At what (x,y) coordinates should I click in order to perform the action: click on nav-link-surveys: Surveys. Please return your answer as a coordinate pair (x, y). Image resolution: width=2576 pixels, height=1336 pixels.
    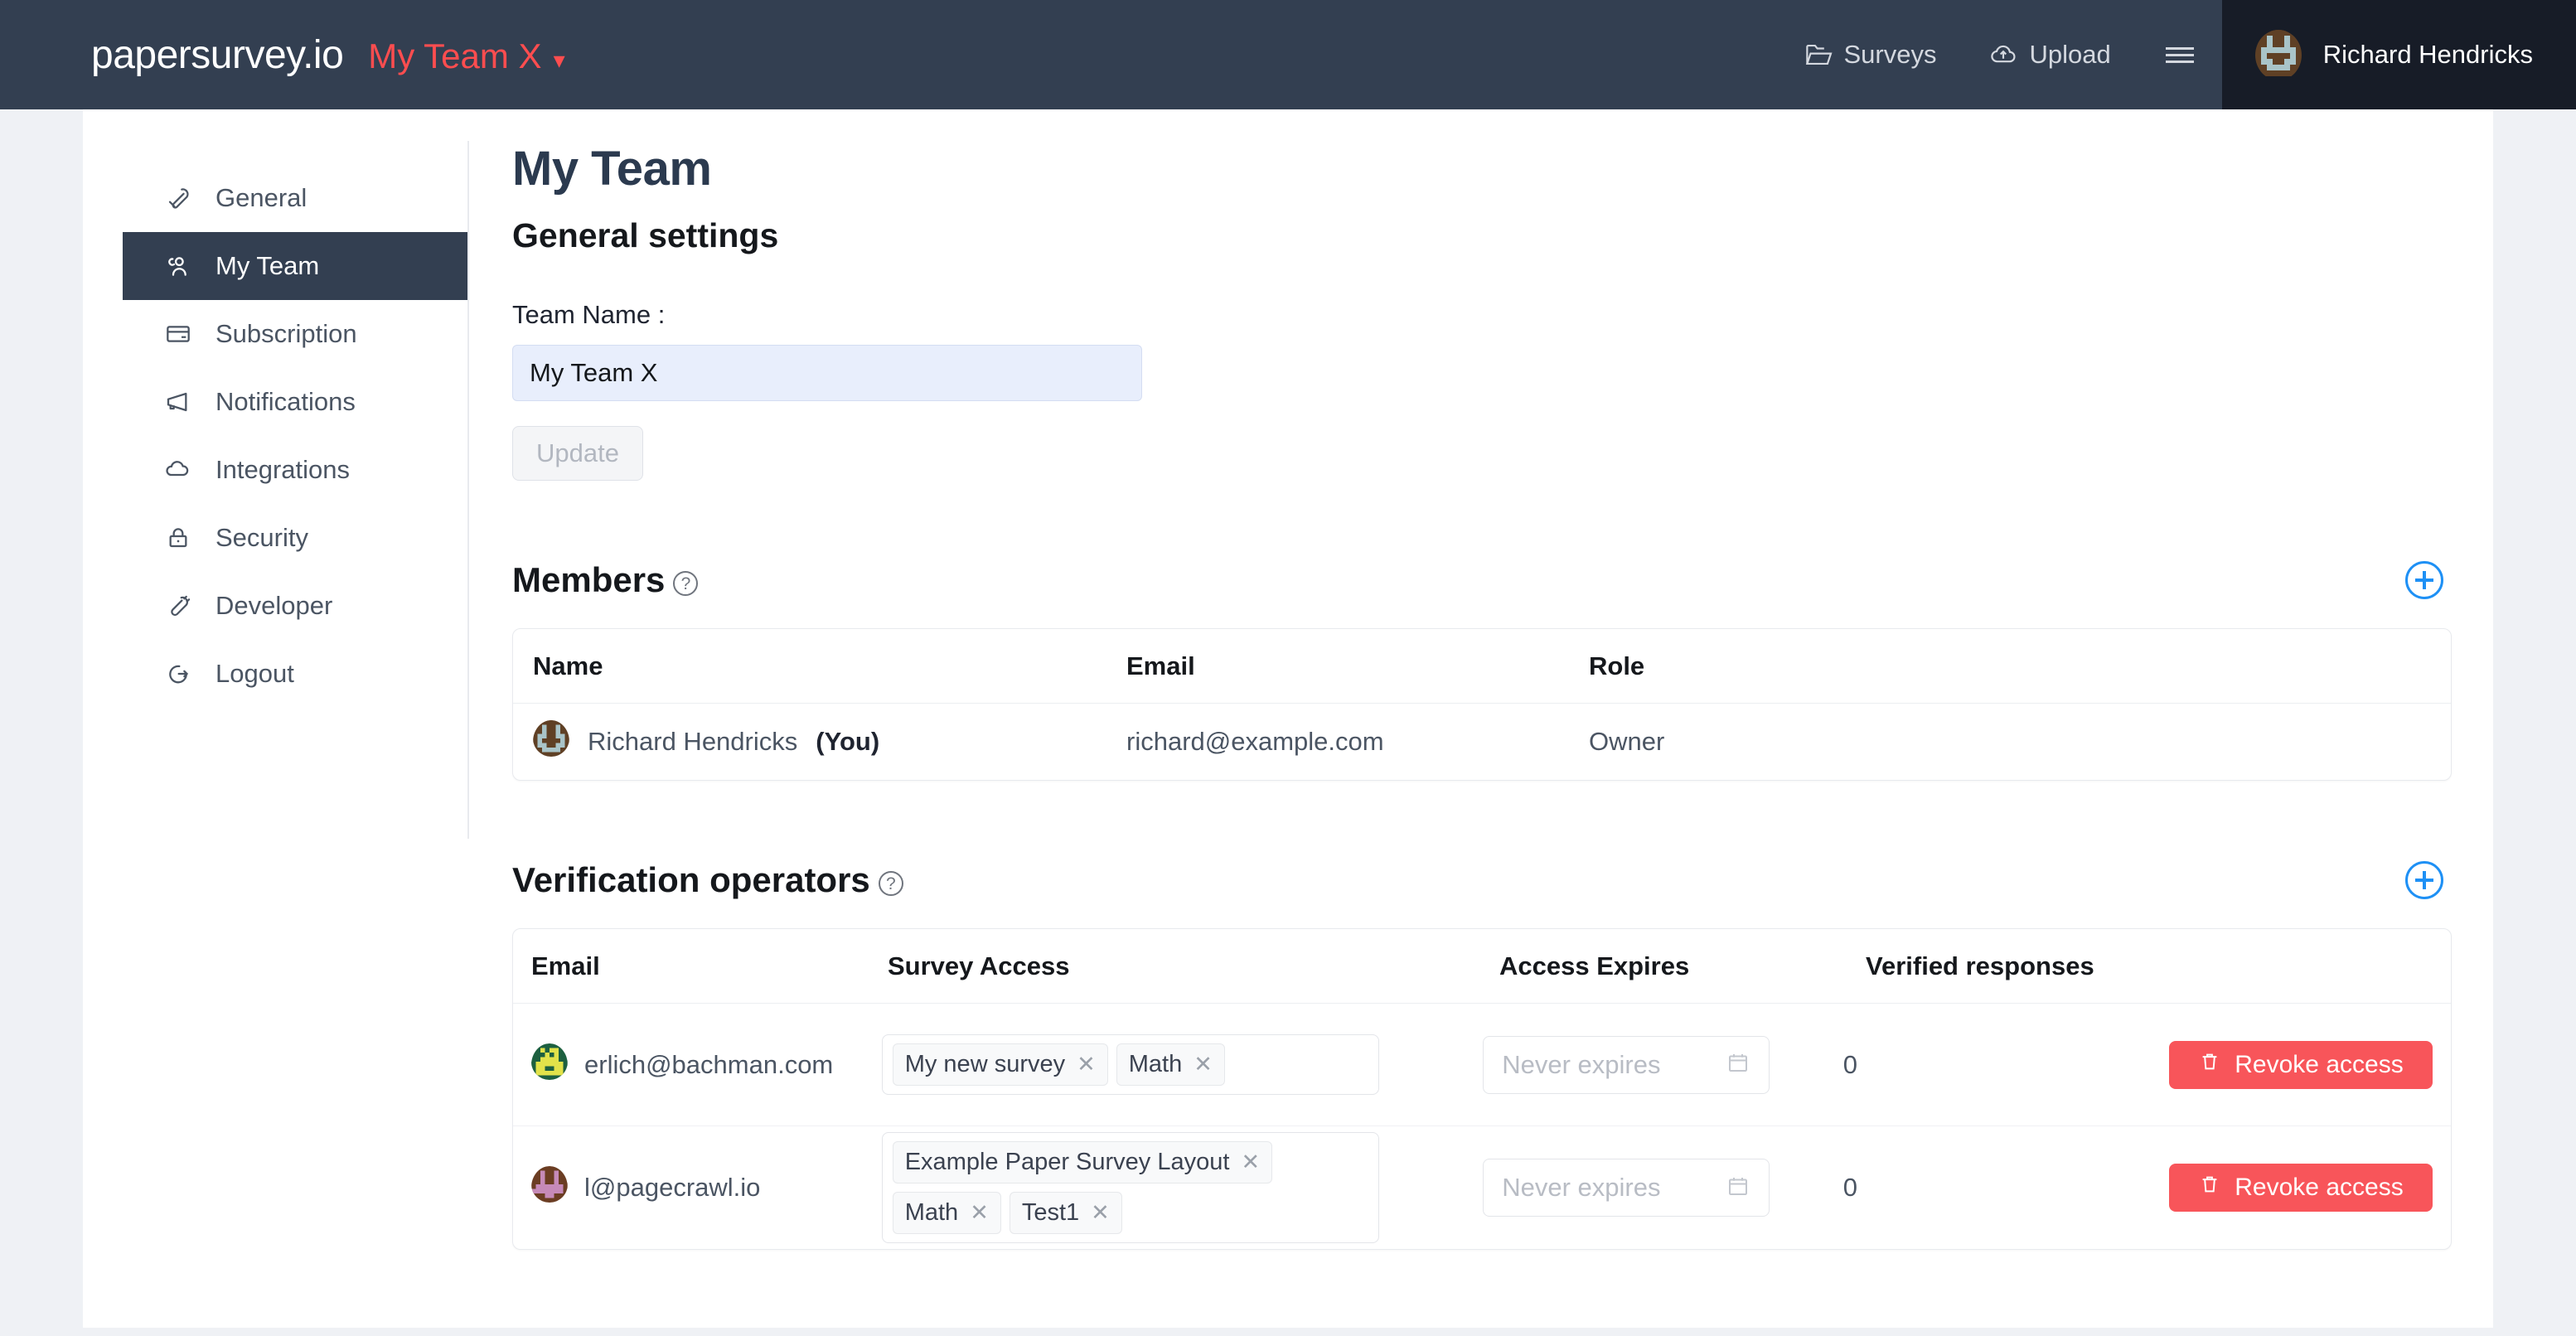
    Looking at the image, I should click on (1871, 54).